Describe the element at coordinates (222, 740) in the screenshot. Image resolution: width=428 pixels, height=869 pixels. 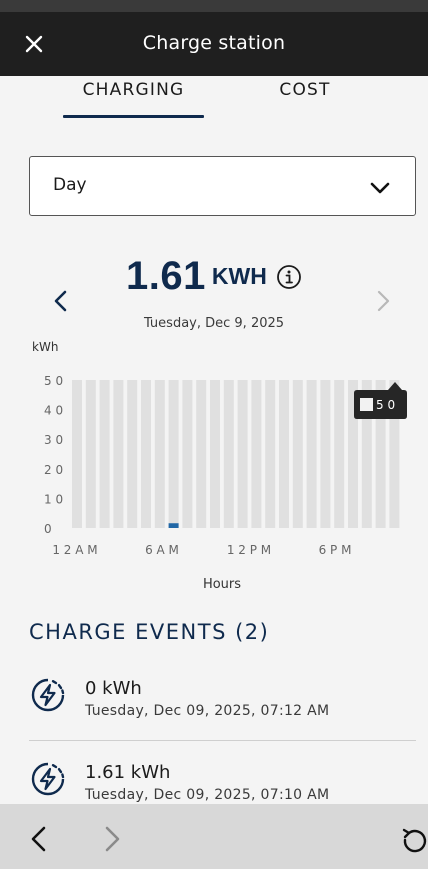
I see `divider` at that location.